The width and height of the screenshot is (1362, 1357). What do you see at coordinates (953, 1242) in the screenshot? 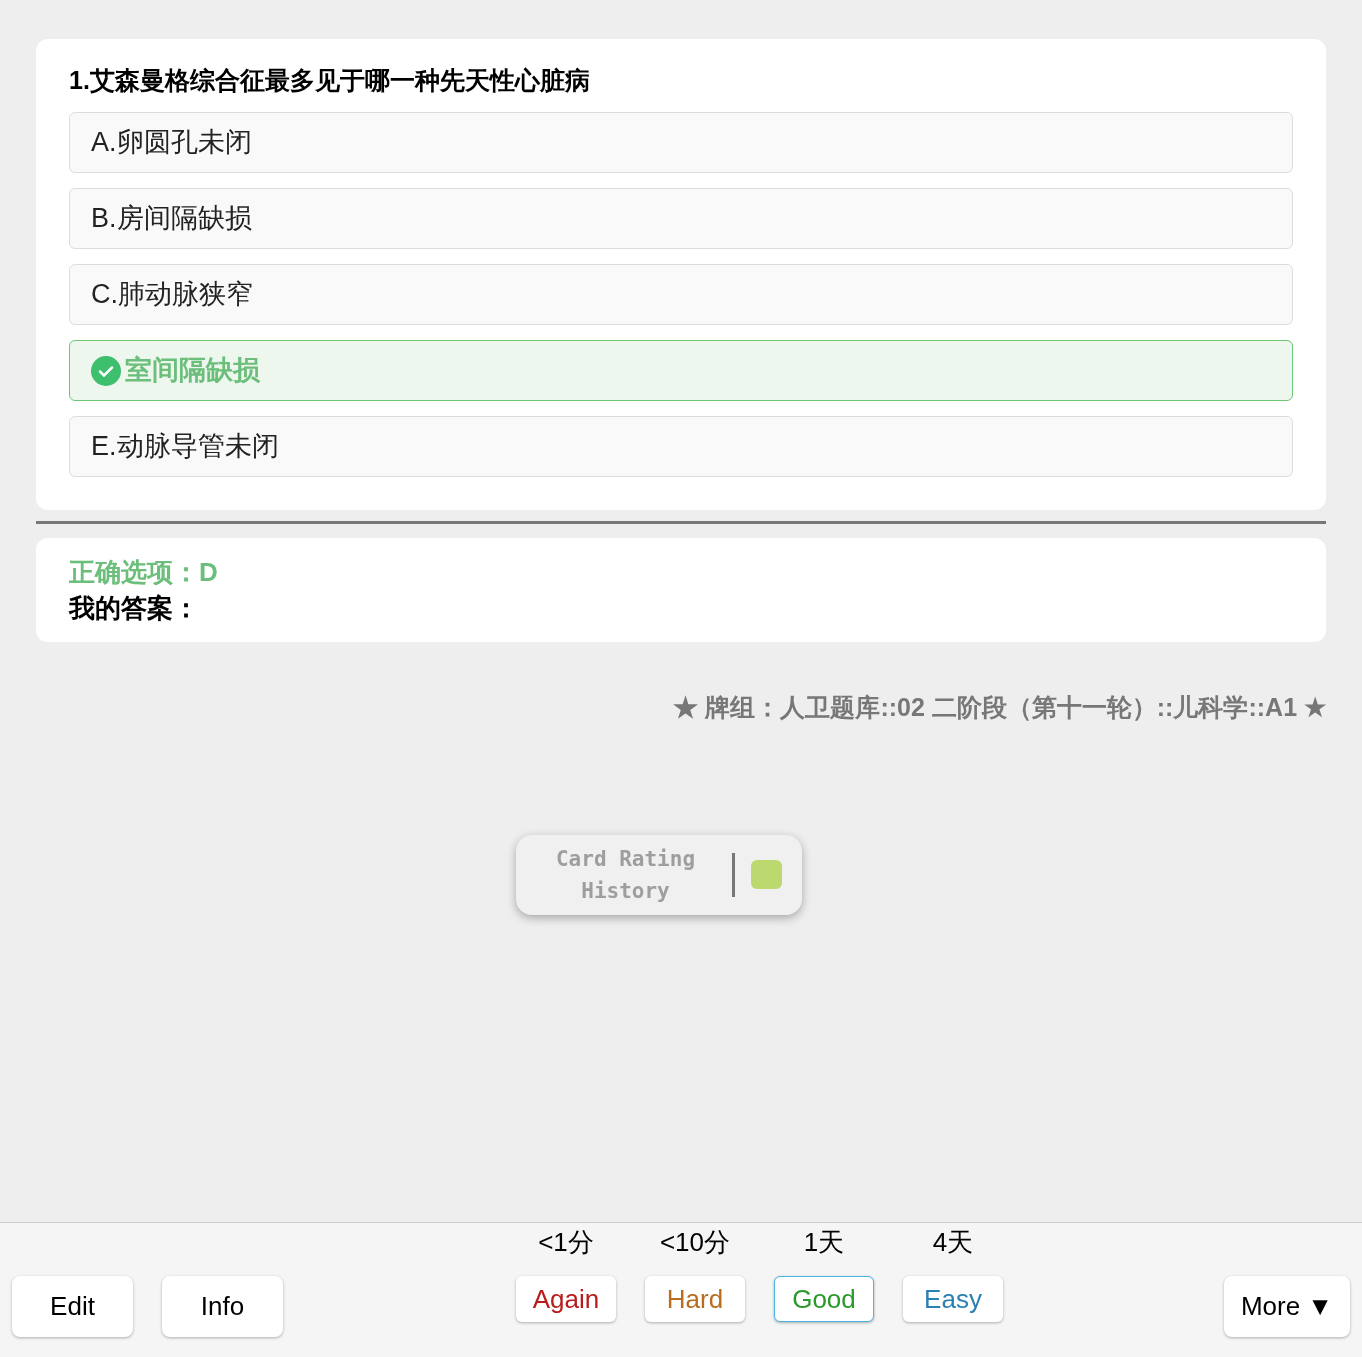
I see `interval-label: 4天` at bounding box center [953, 1242].